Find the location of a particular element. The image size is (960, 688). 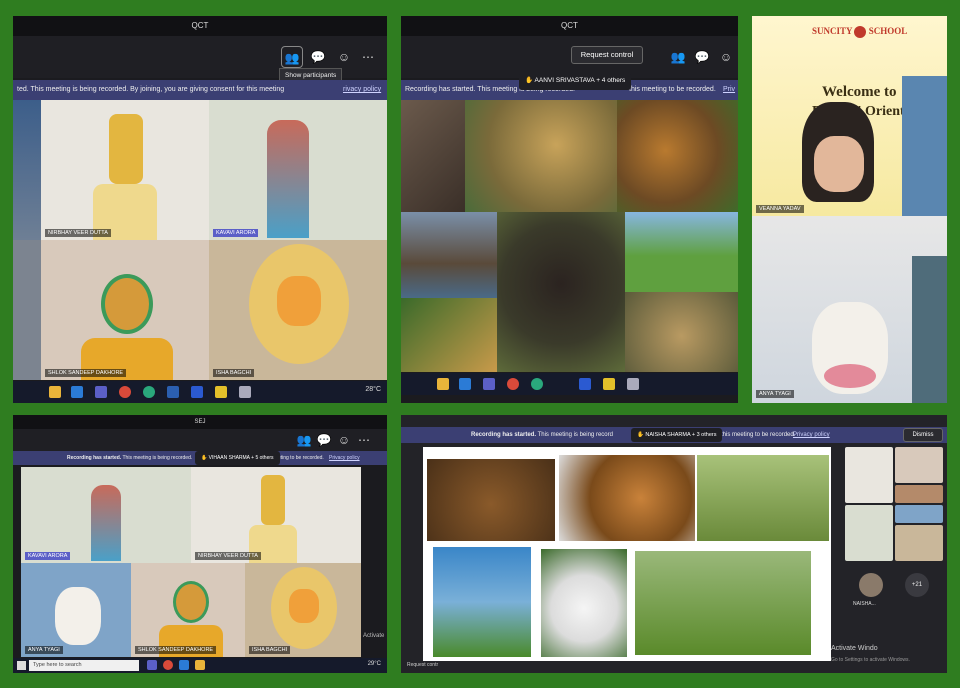

privacy-link: rivacy policy is located at coordinates (362, 90).